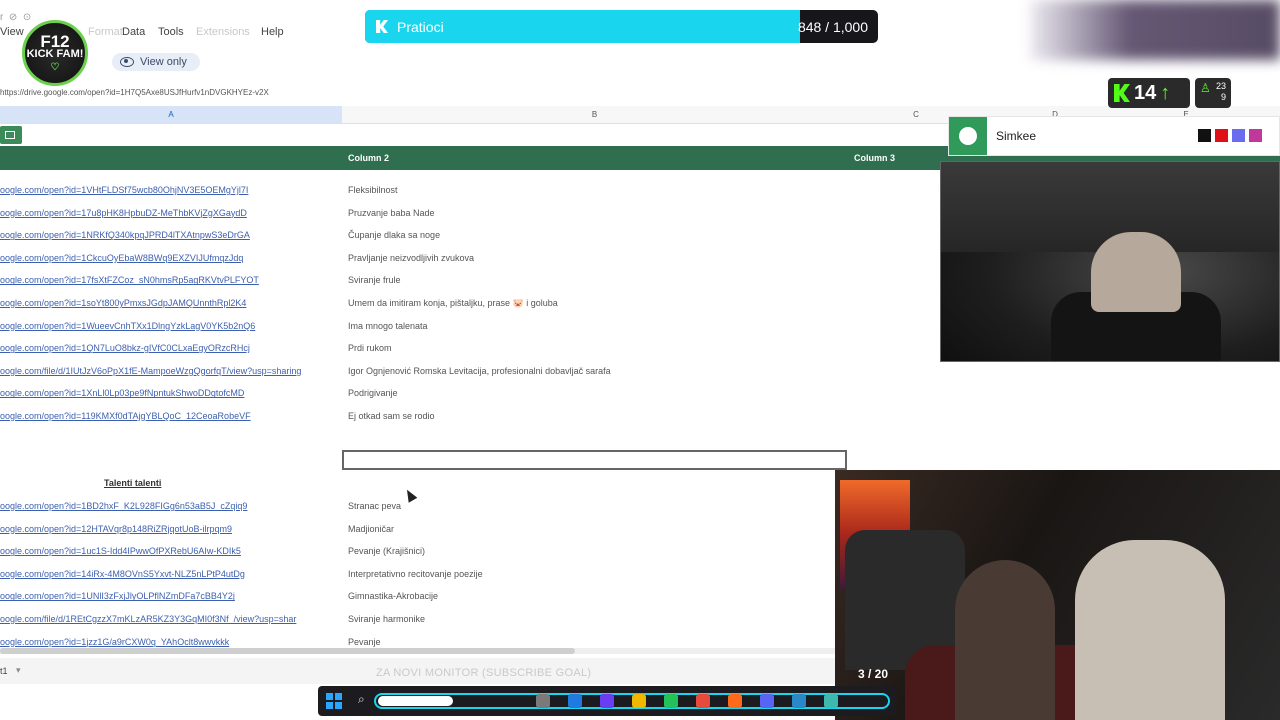  What do you see at coordinates (875, 158) in the screenshot?
I see `column-3-header: Column 3` at bounding box center [875, 158].